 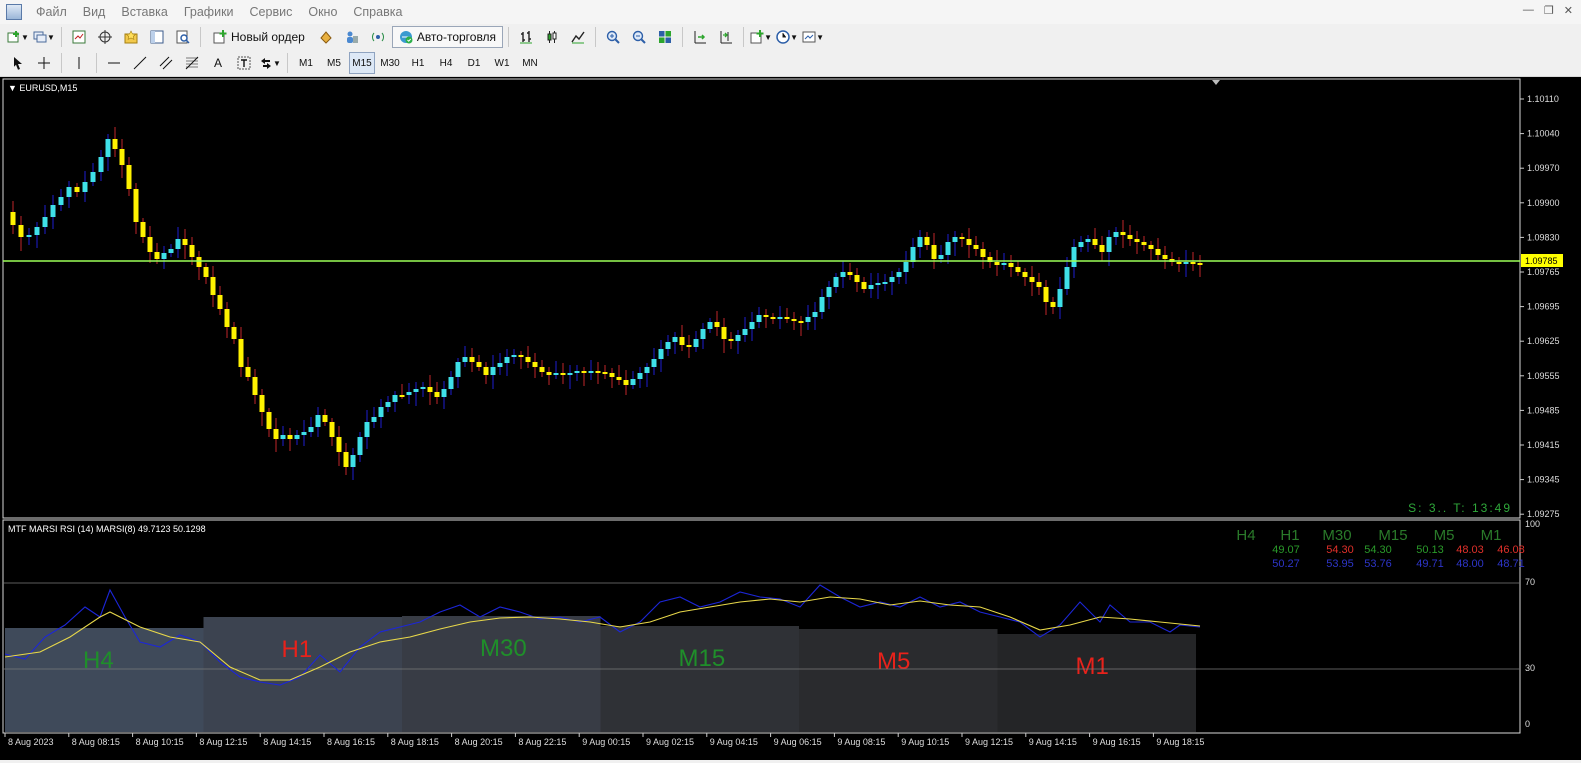 What do you see at coordinates (209, 12) in the screenshot?
I see `menu-item-3: Графики` at bounding box center [209, 12].